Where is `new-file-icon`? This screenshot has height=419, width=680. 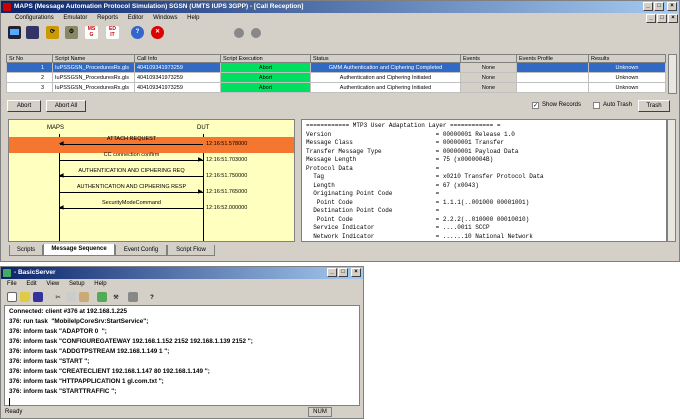 new-file-icon is located at coordinates (12, 297).